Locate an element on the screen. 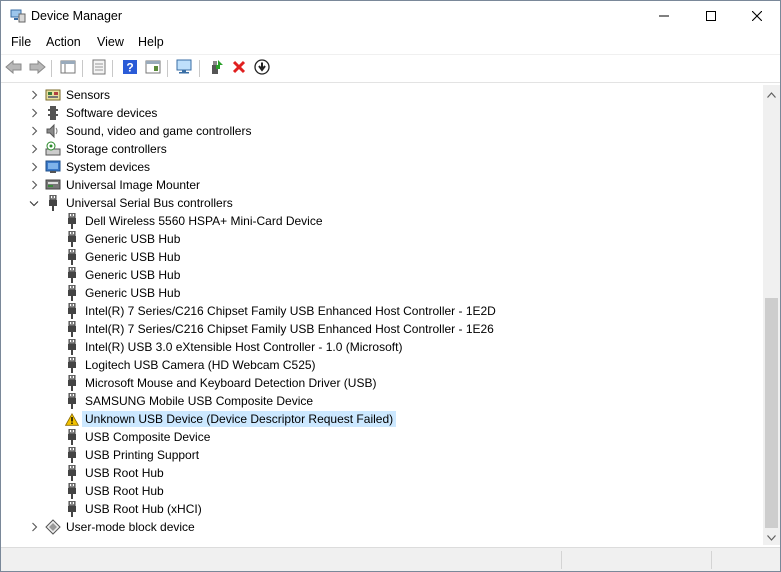 The image size is (781, 572). category-label: Software devices is located at coordinates (112, 113).